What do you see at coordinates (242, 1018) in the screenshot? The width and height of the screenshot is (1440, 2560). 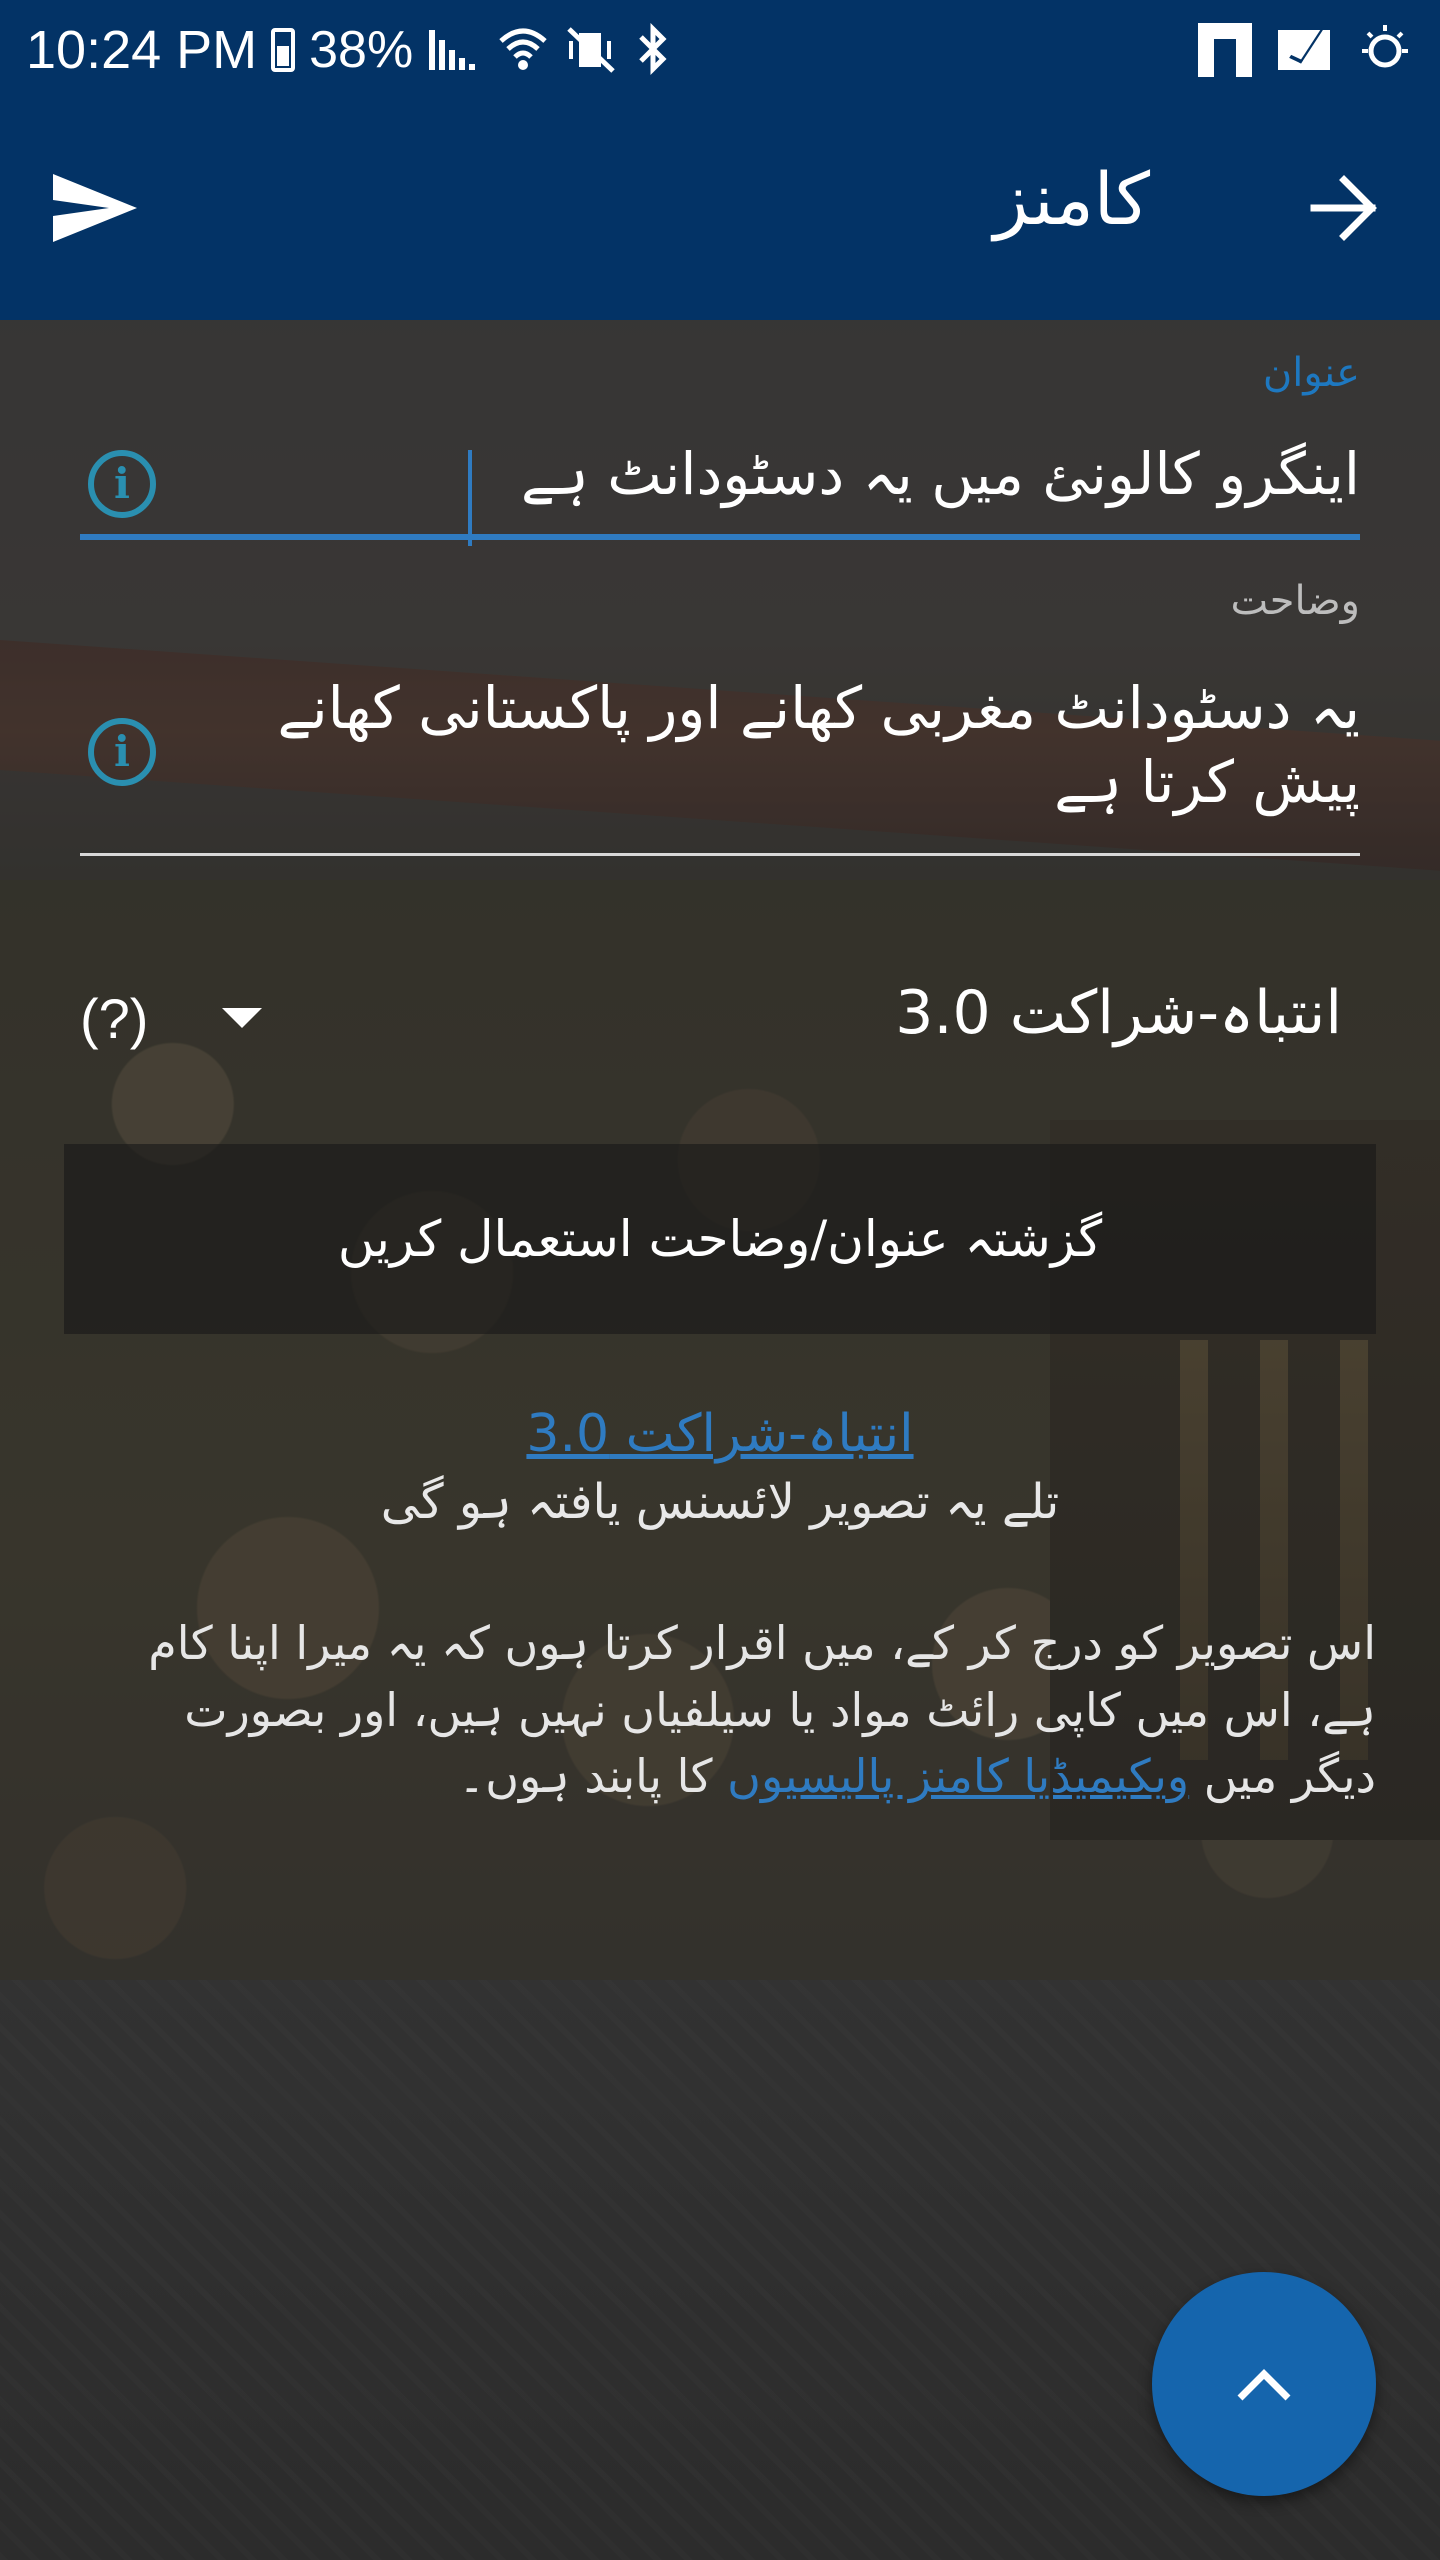 I see `dropdown-arrow-icon` at bounding box center [242, 1018].